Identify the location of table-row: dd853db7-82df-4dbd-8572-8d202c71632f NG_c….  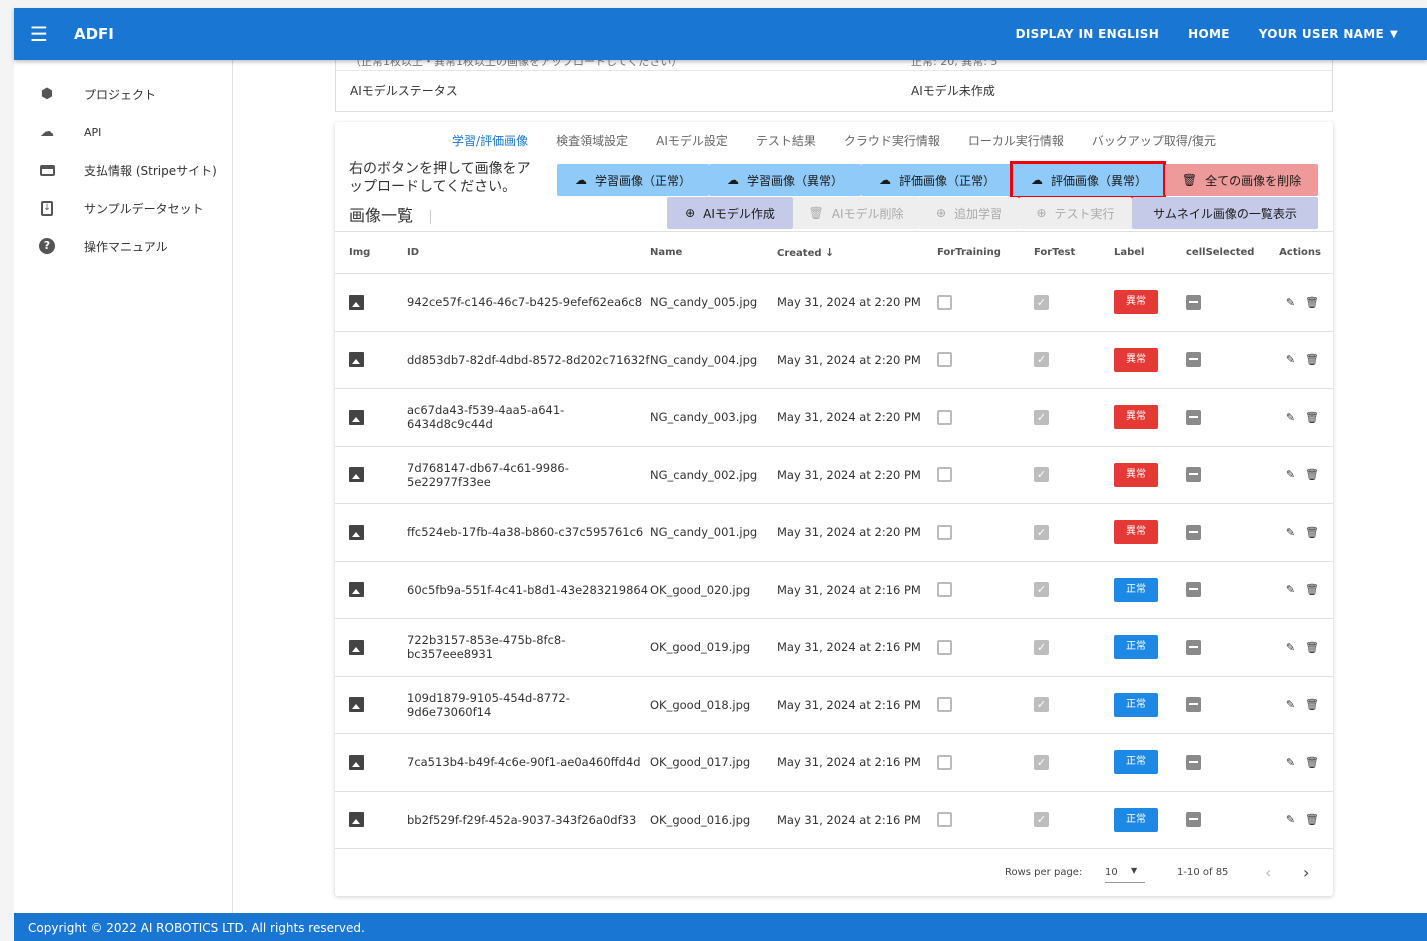
(834, 360).